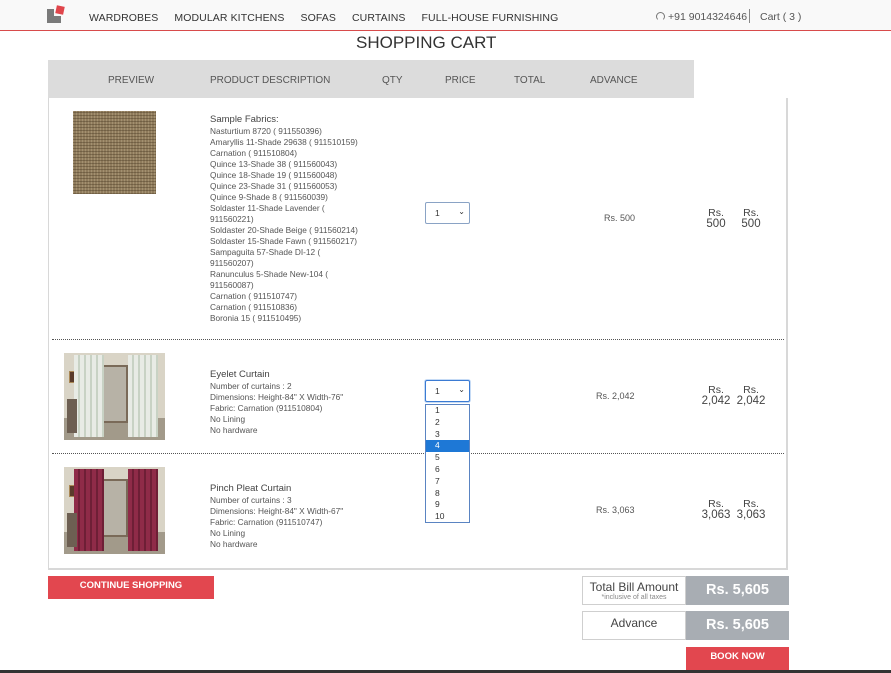 The width and height of the screenshot is (891, 673). I want to click on quantity-dropdown-list: 1 2 3 4 5 6 7 8 9 10, so click(447, 463).